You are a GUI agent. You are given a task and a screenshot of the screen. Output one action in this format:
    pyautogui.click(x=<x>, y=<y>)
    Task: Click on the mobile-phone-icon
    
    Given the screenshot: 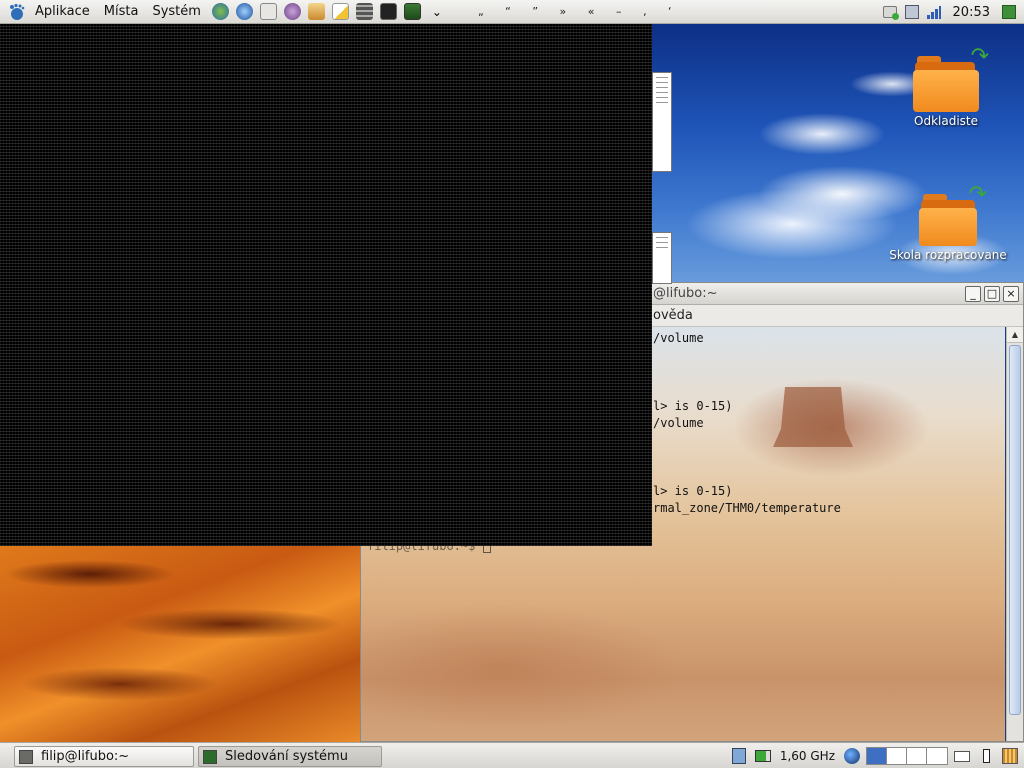 What is the action you would take?
    pyautogui.click(x=986, y=756)
    